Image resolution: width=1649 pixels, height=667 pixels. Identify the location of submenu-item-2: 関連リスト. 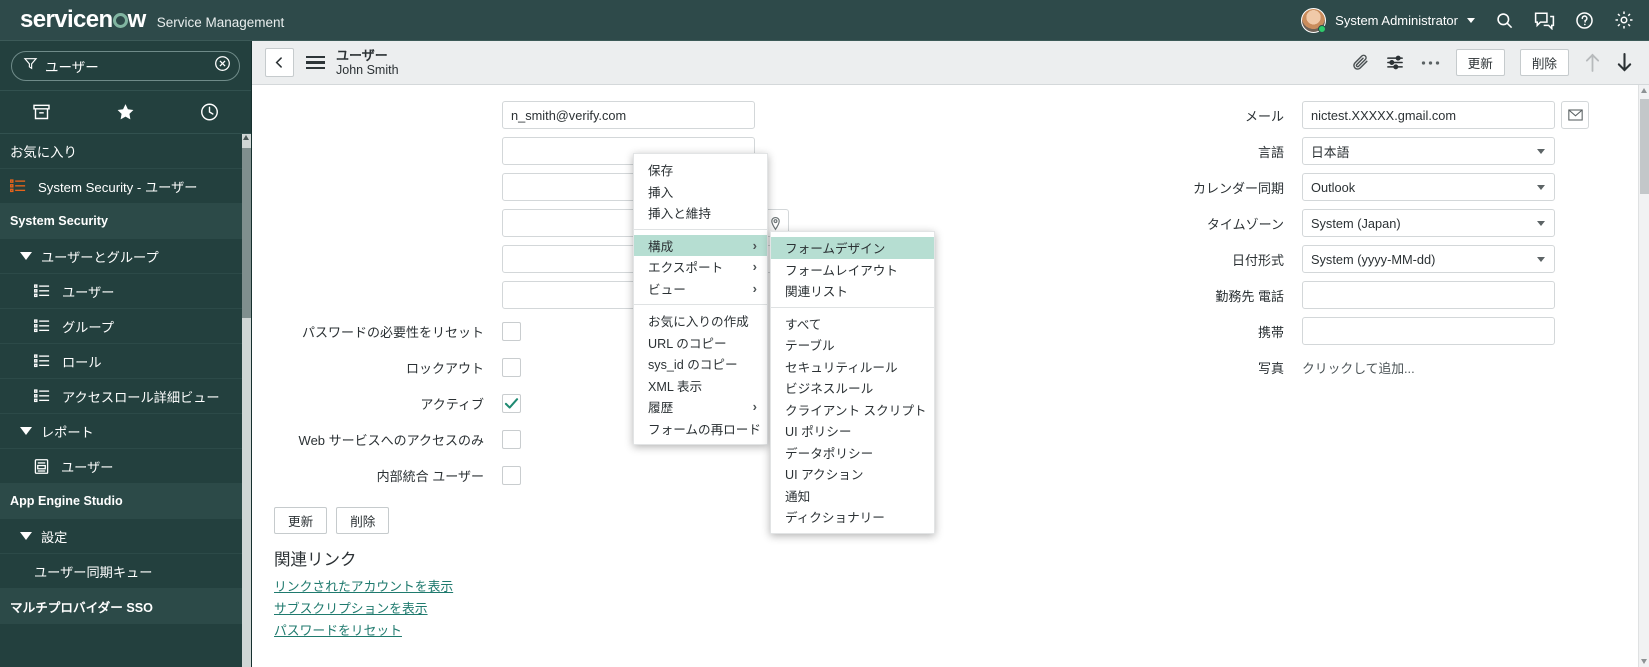
(852, 291).